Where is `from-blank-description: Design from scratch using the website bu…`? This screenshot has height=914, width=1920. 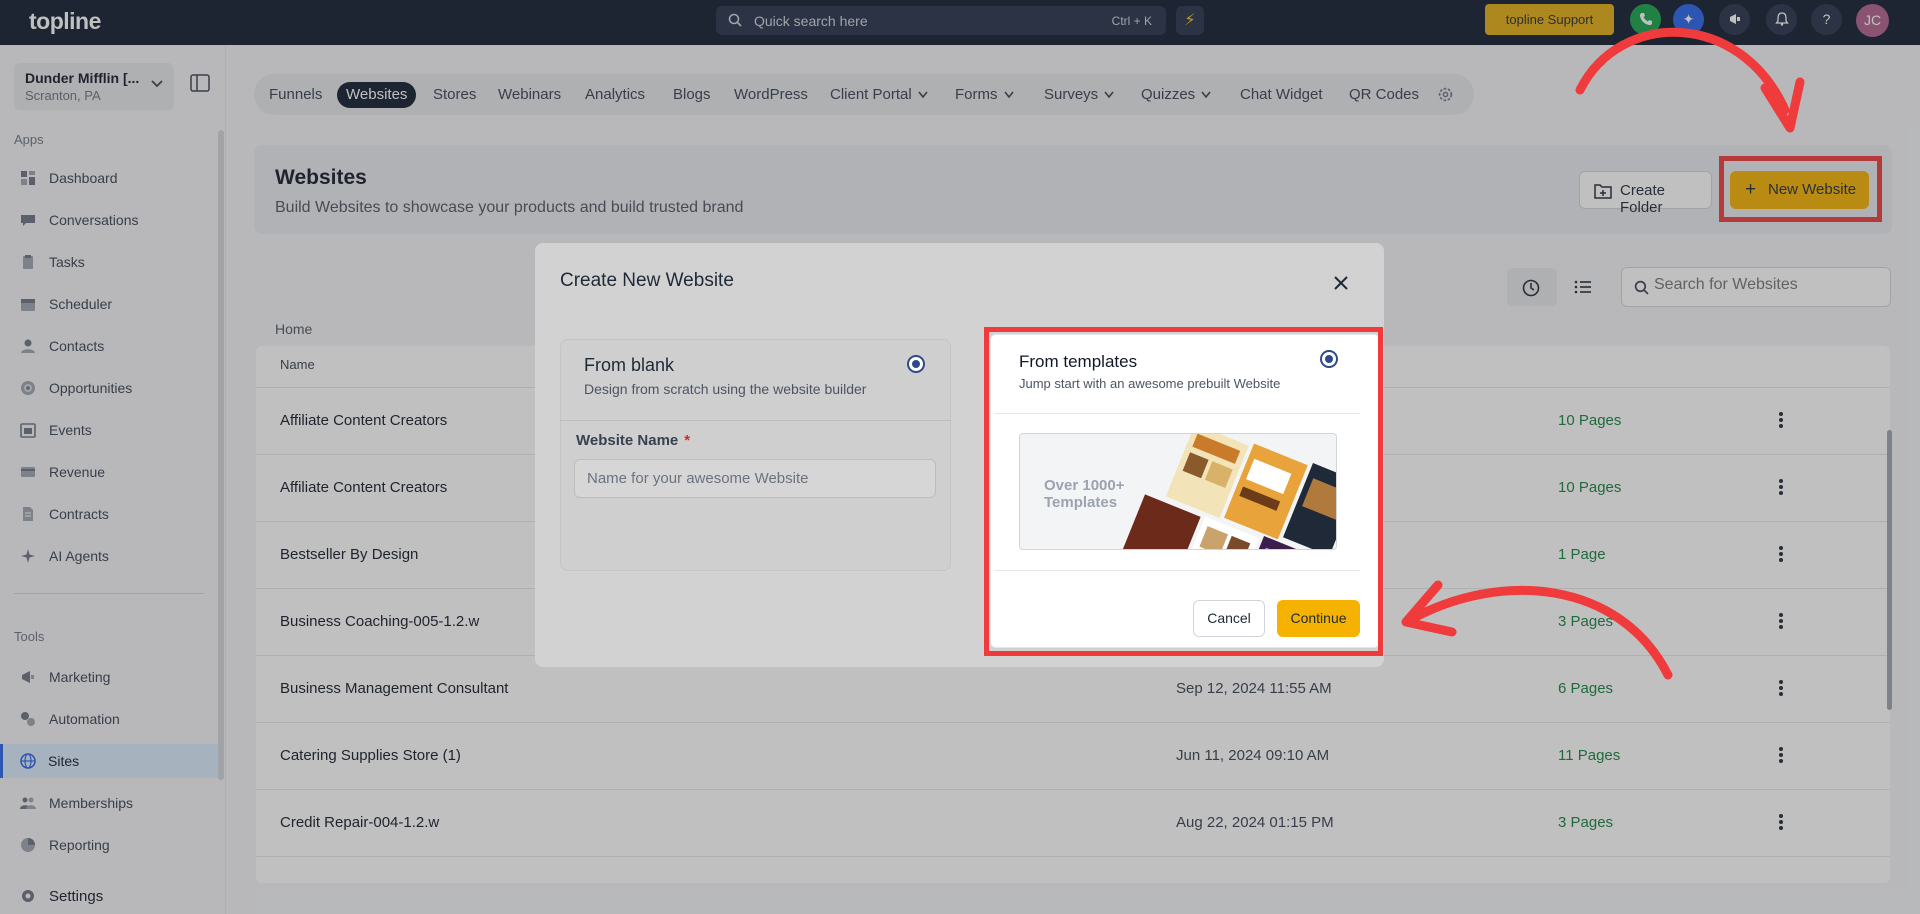 from-blank-description: Design from scratch using the website bu… is located at coordinates (725, 389).